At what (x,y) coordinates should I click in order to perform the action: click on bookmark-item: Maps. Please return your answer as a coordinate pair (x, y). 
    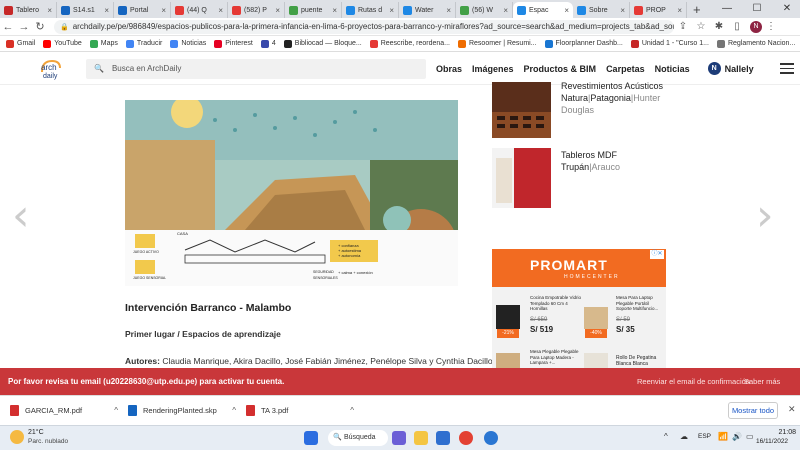
    Looking at the image, I should click on (103, 43).